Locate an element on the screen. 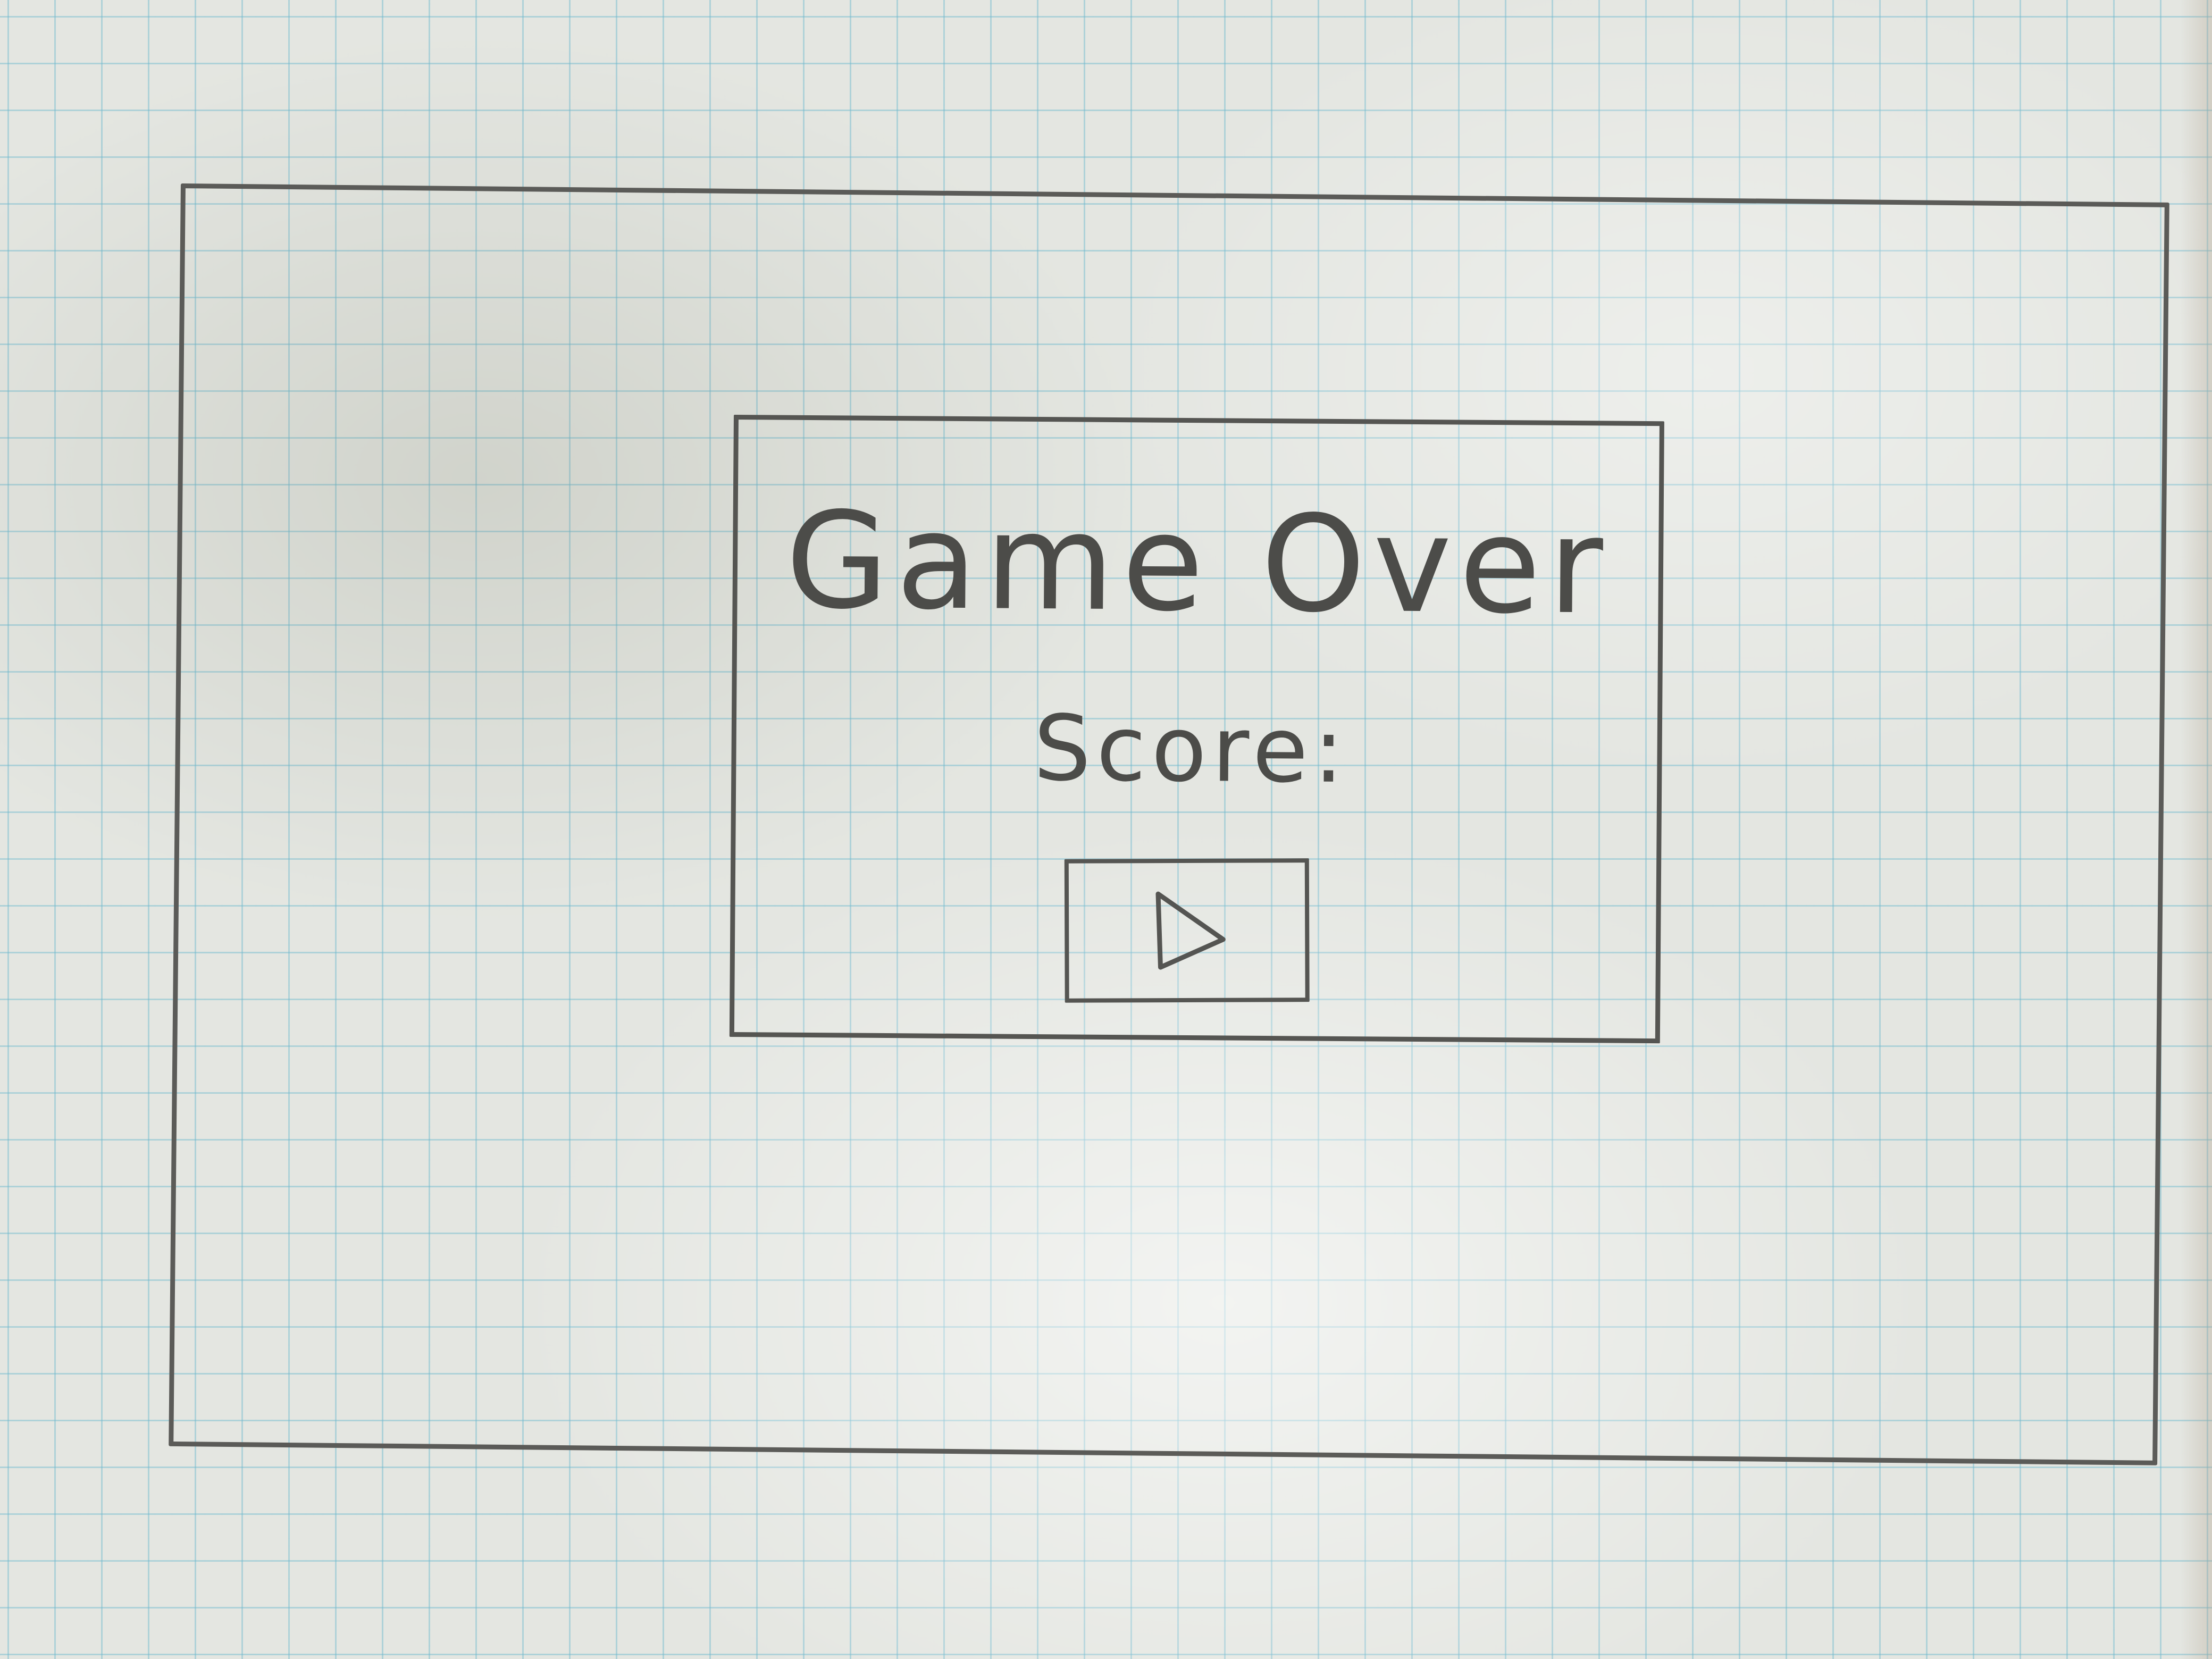 This screenshot has height=1659, width=2212. score-row: Score: is located at coordinates (1196, 749).